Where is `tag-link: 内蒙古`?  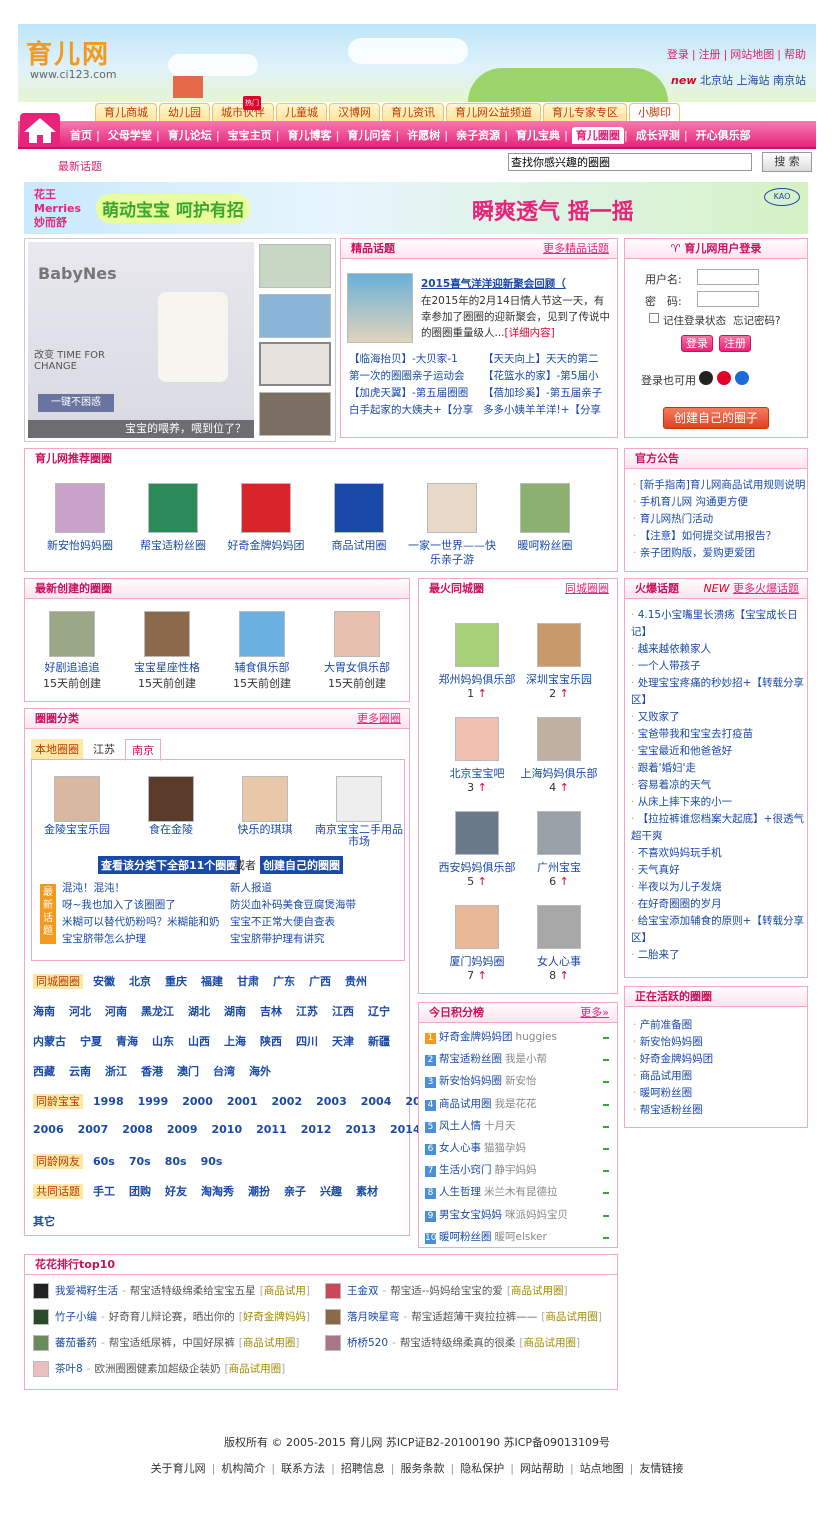
tag-link: 内蒙古 is located at coordinates (49, 1041).